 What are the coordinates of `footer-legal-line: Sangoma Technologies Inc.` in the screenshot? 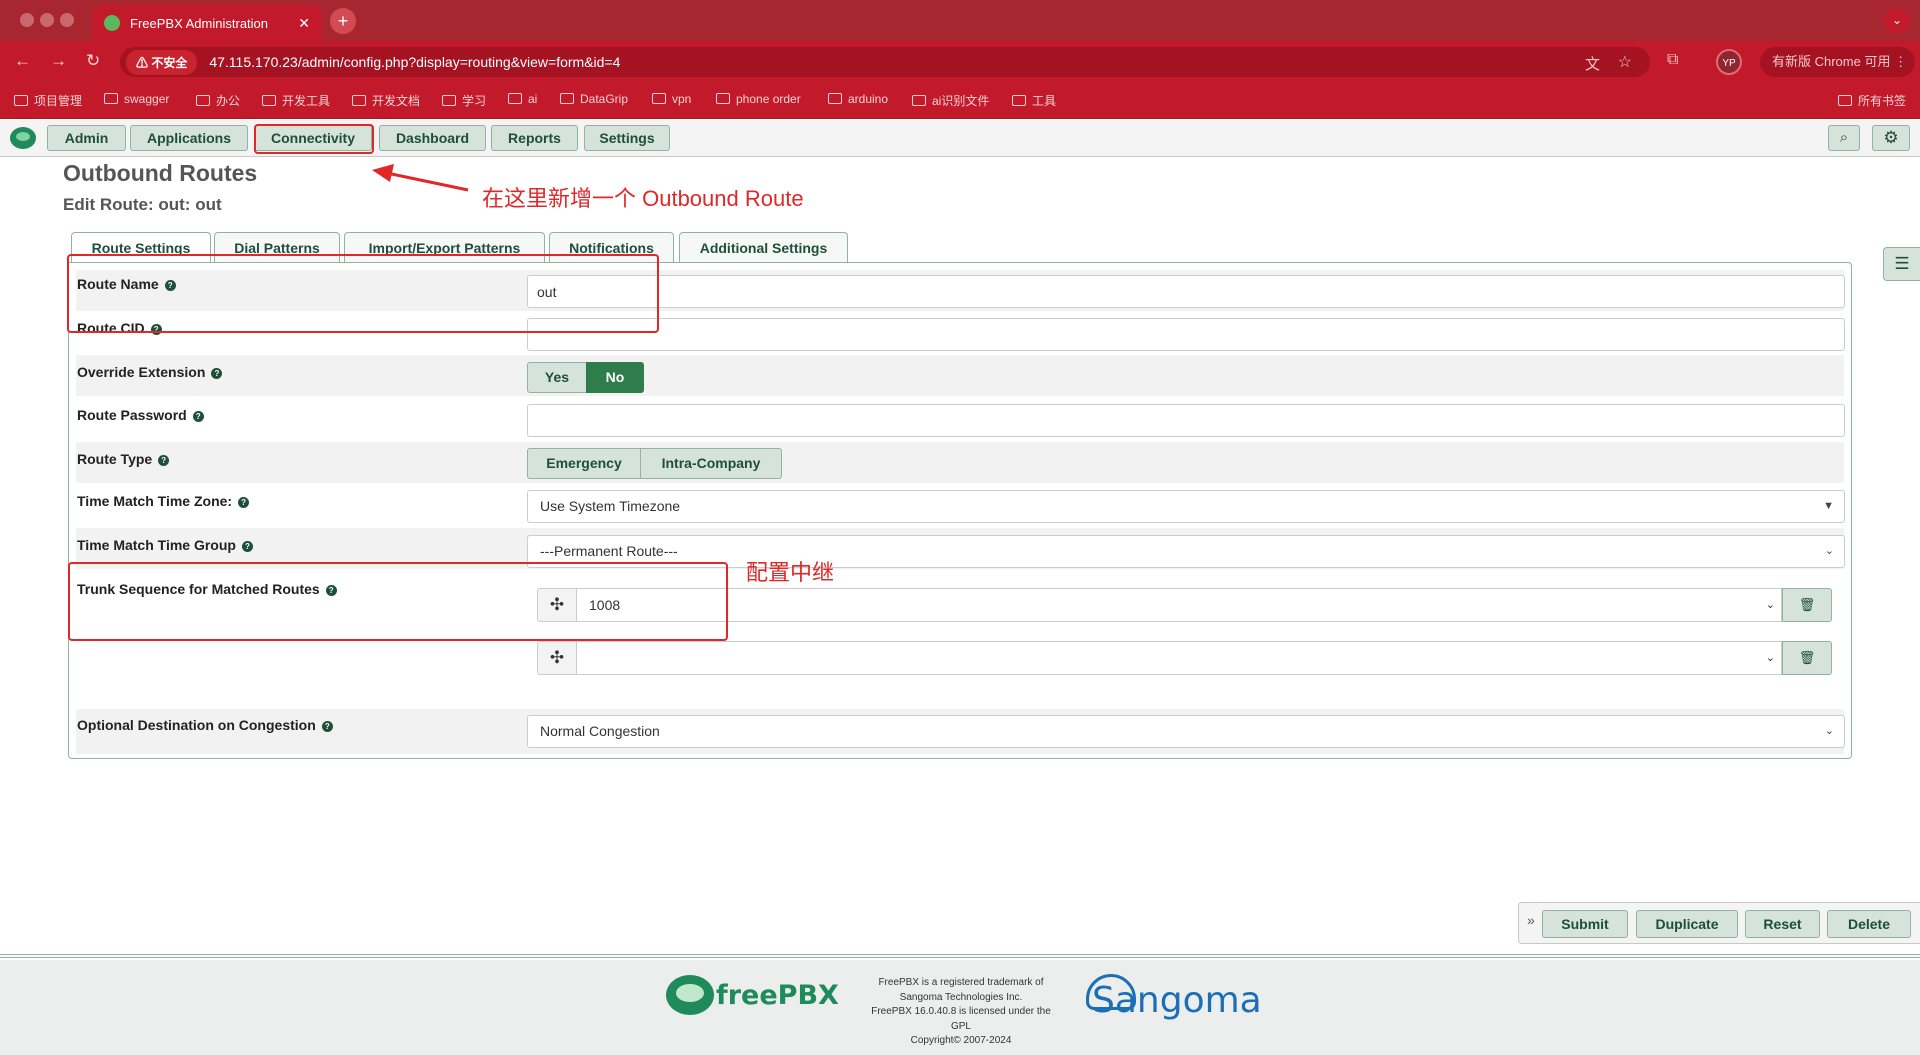 It's located at (961, 997).